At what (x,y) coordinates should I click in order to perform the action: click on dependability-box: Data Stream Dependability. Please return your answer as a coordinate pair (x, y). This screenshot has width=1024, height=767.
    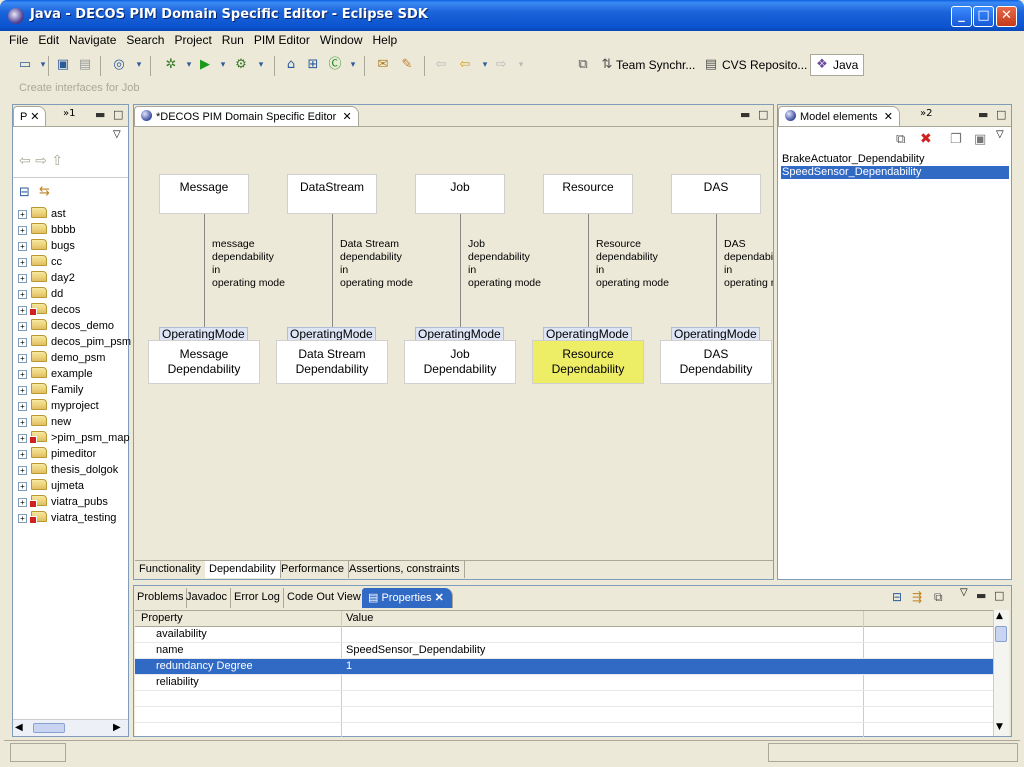
    Looking at the image, I should click on (332, 362).